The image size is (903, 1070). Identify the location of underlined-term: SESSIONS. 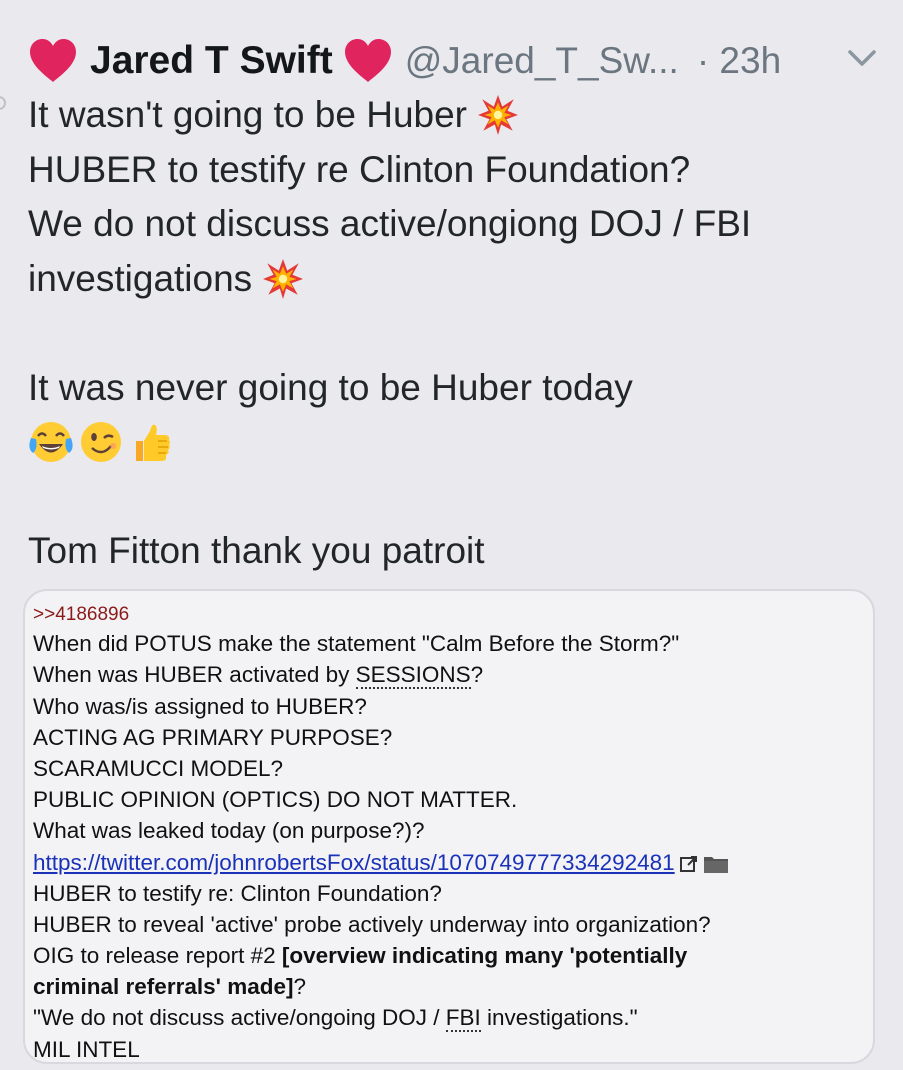
(413, 676).